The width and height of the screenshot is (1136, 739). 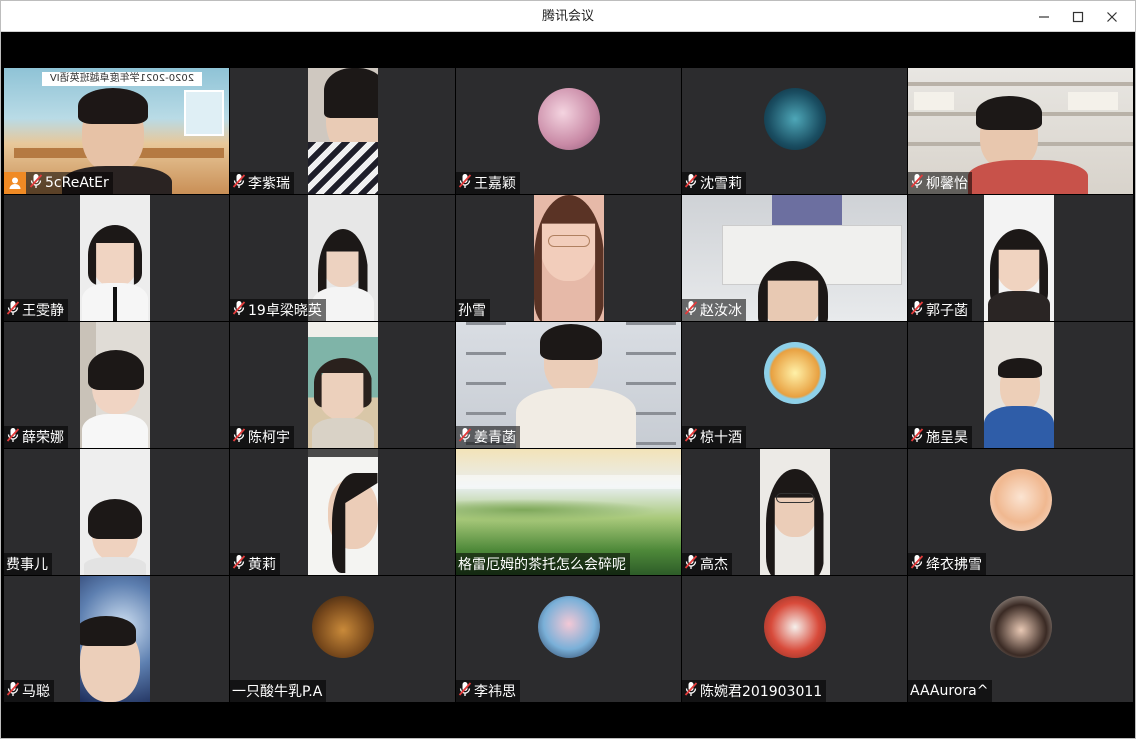 I want to click on close-icon, so click(x=1112, y=16).